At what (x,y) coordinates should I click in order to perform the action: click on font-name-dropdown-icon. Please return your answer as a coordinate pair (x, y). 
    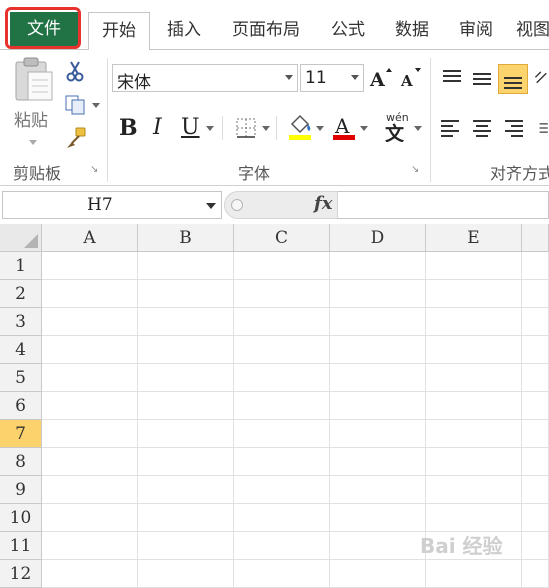
    Looking at the image, I should click on (289, 77).